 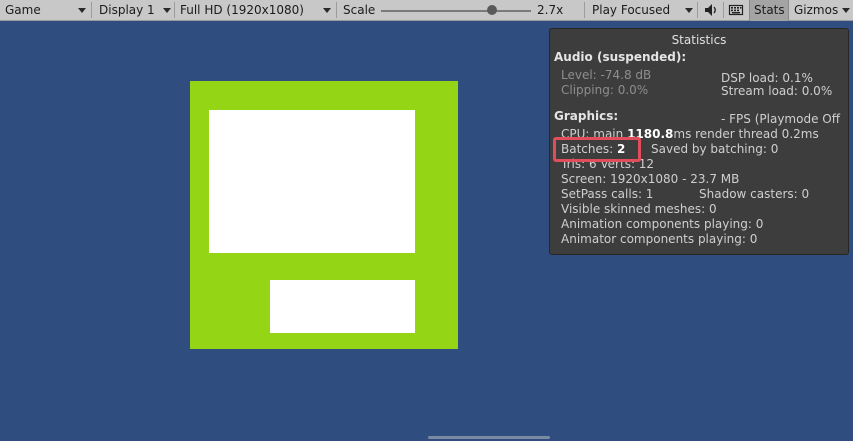 I want to click on scale-slider-track, so click(x=456, y=11).